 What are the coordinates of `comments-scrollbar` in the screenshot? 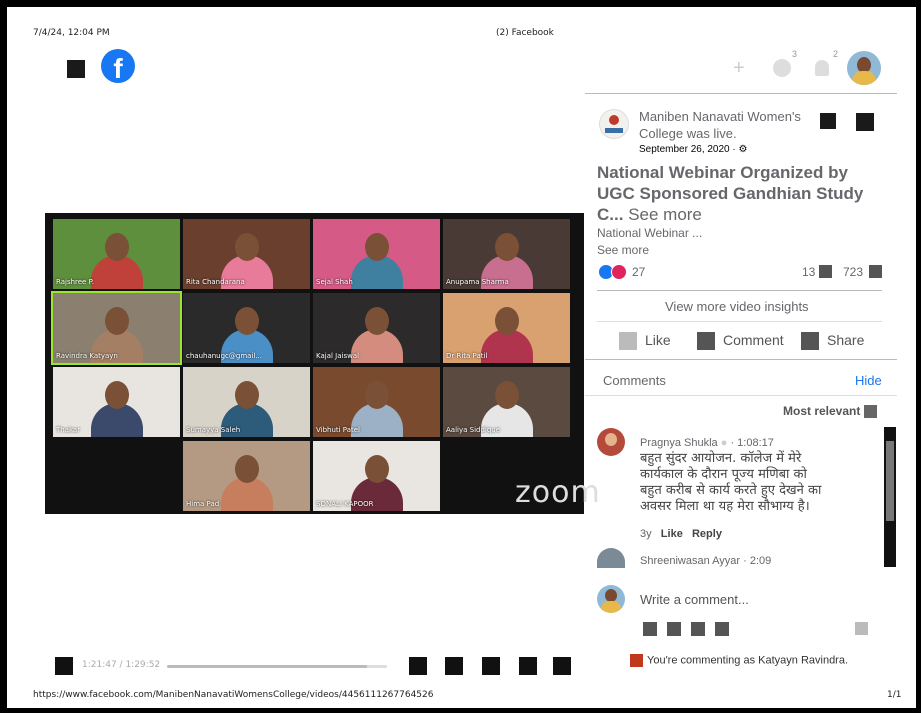 It's located at (890, 497).